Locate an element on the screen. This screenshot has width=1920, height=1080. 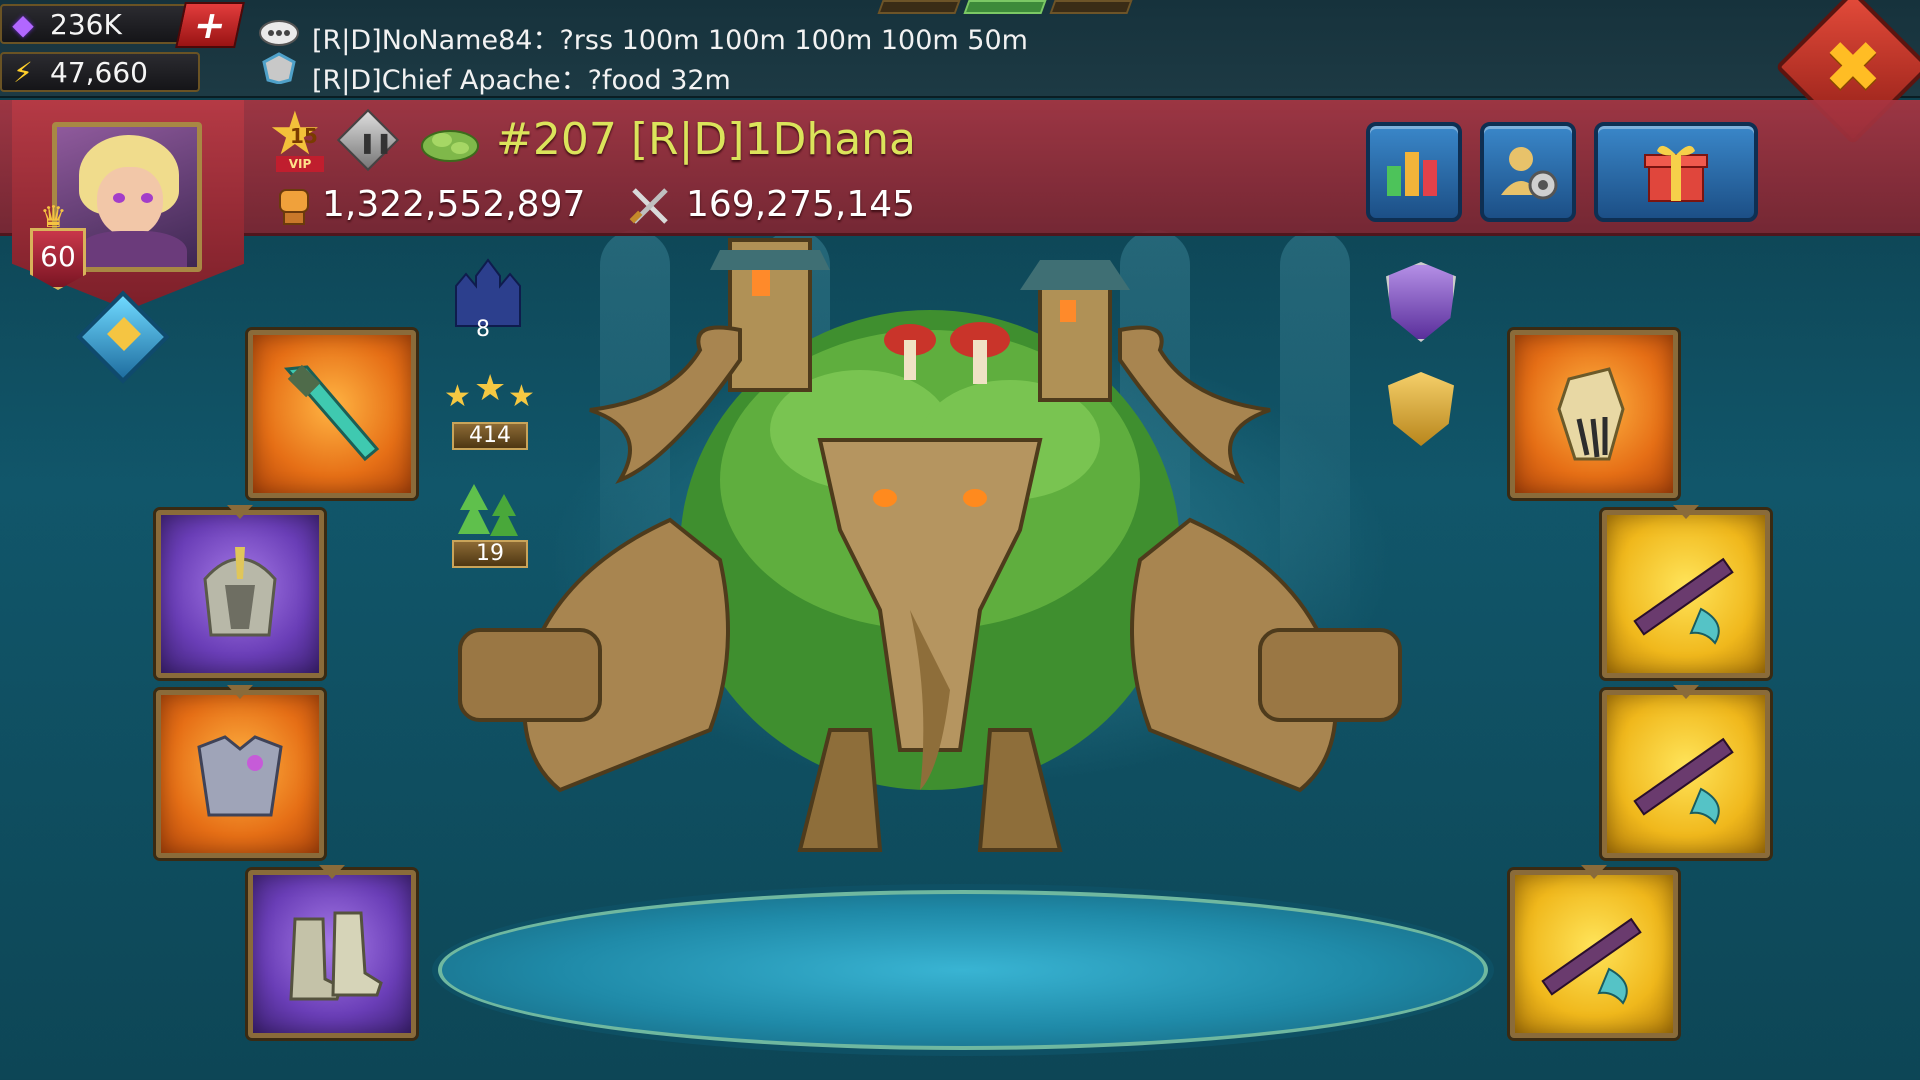
chest-armor-icon is located at coordinates (240, 776).